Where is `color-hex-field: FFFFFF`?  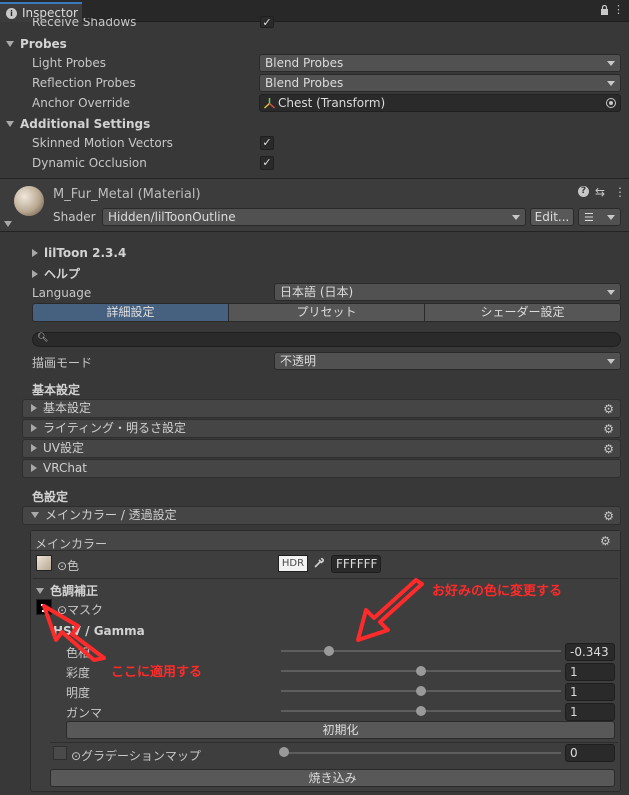
color-hex-field: FFFFFF is located at coordinates (356, 564).